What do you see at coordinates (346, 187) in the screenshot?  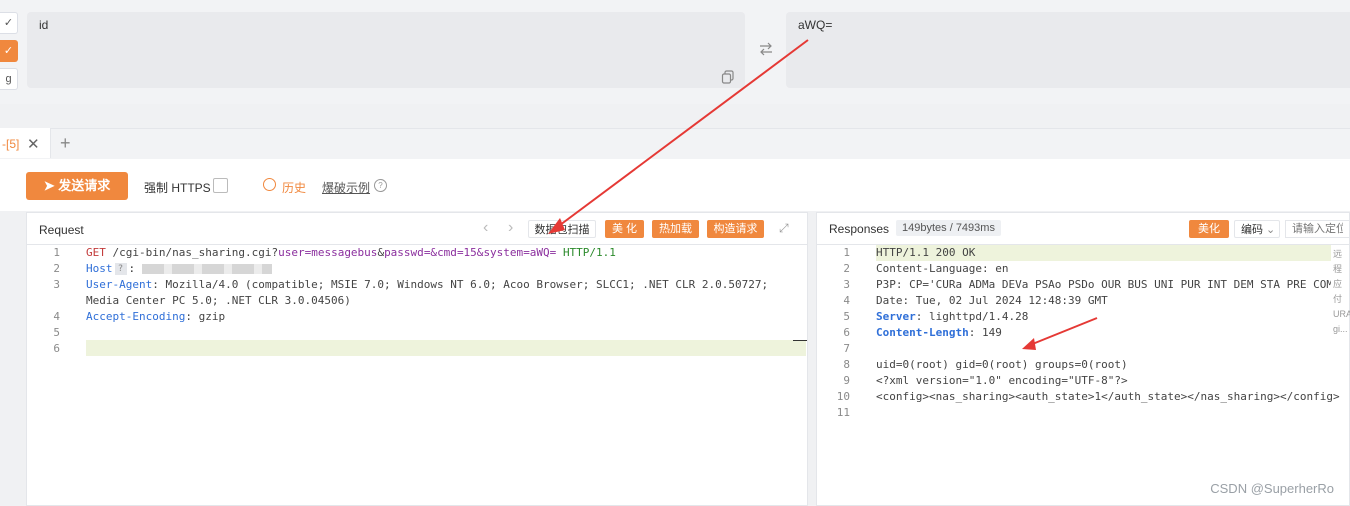 I see `brute-example-link: 爆破示例` at bounding box center [346, 187].